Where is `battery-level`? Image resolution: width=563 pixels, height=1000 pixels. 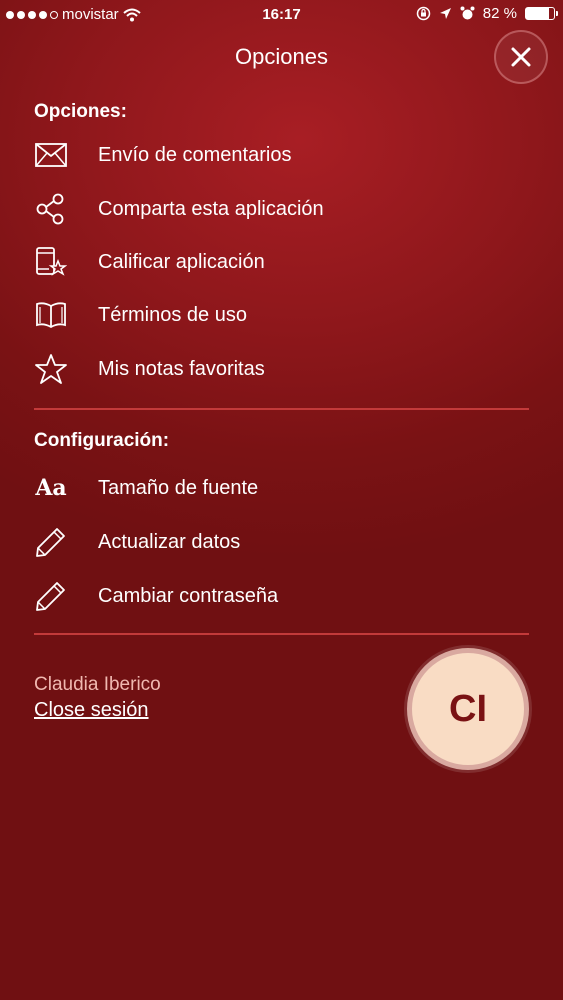
battery-level is located at coordinates (537, 13).